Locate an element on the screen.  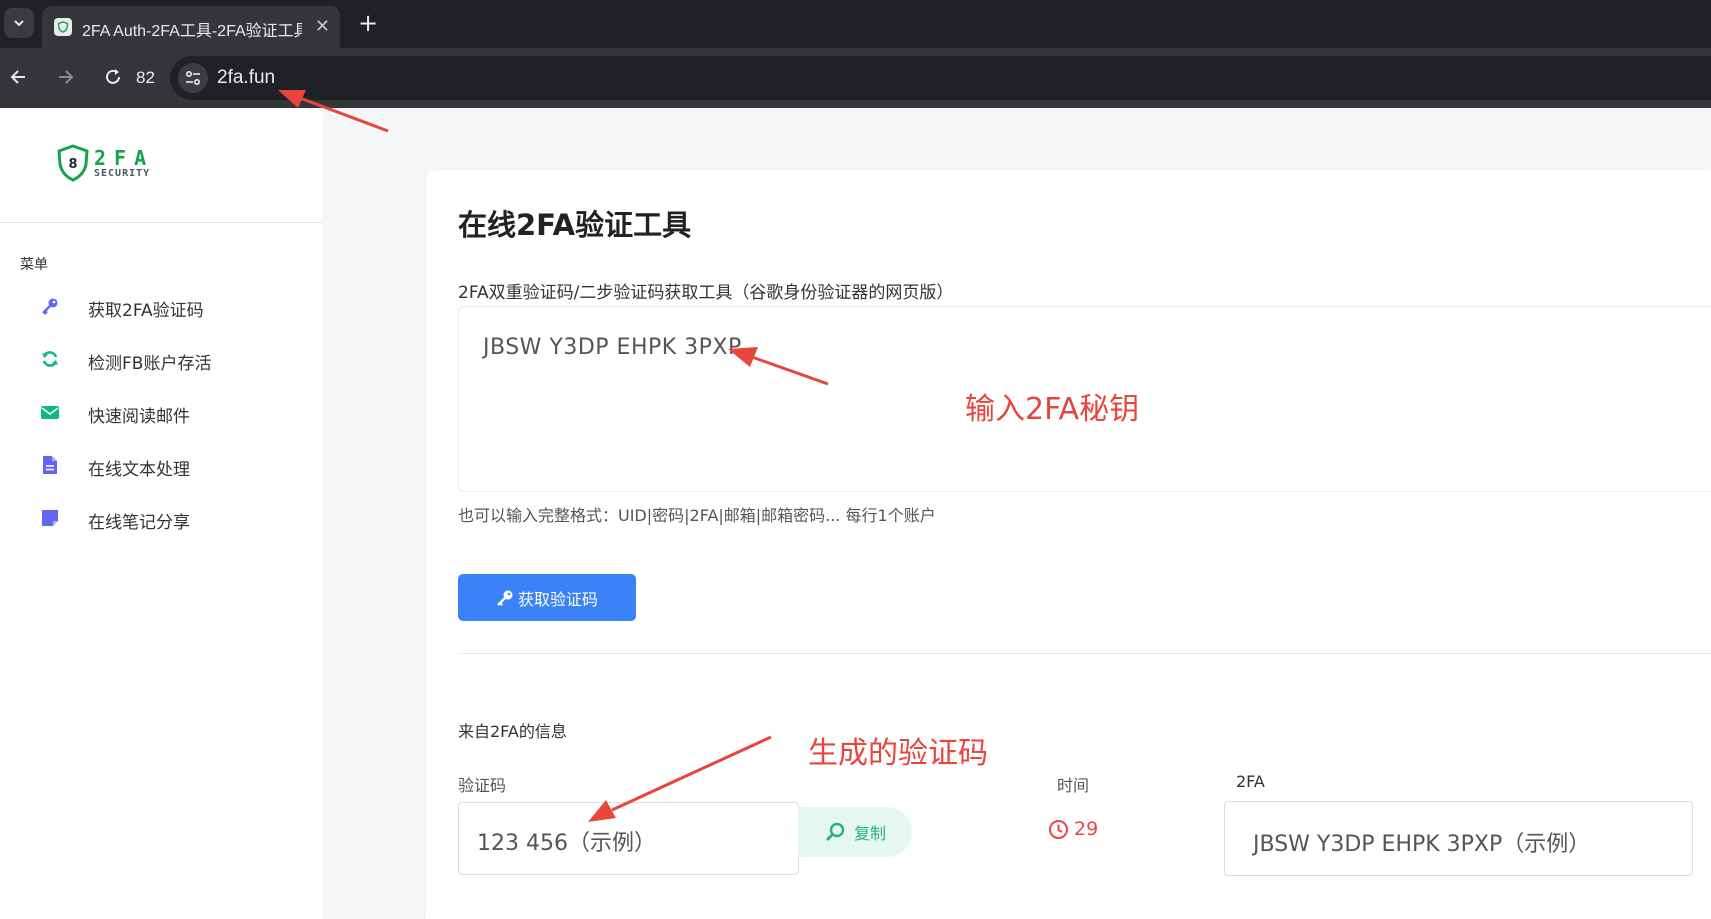
refresh-icon is located at coordinates (50, 359).